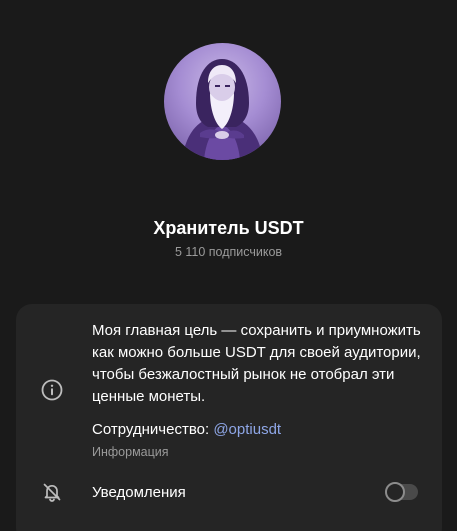 Image resolution: width=457 pixels, height=531 pixels. I want to click on notifications-toggle, so click(401, 492).